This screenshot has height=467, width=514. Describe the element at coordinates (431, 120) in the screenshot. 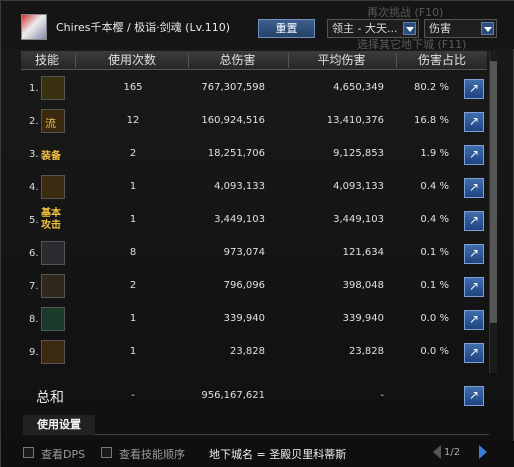

I see `pct-cell: 16.8 %` at that location.